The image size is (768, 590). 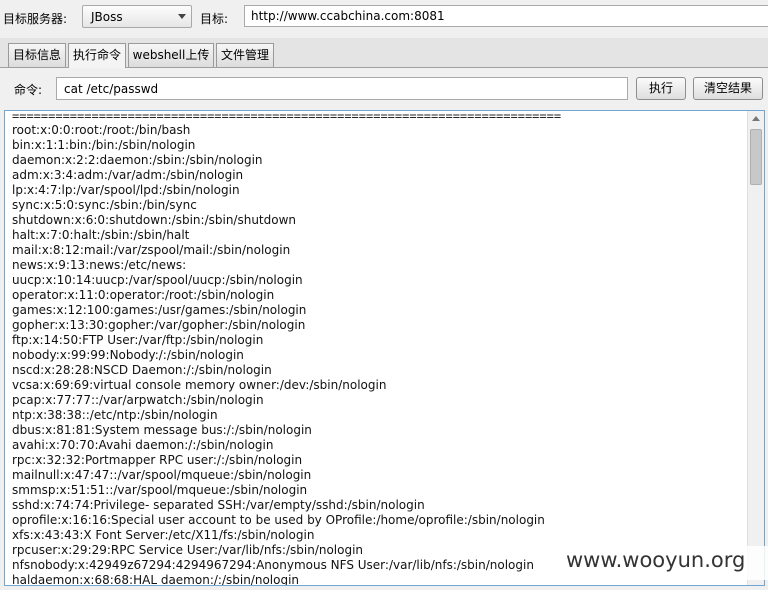 What do you see at coordinates (101, 130) in the screenshot?
I see `output-line: root:x:0:0:root:/root:/bin/bash` at bounding box center [101, 130].